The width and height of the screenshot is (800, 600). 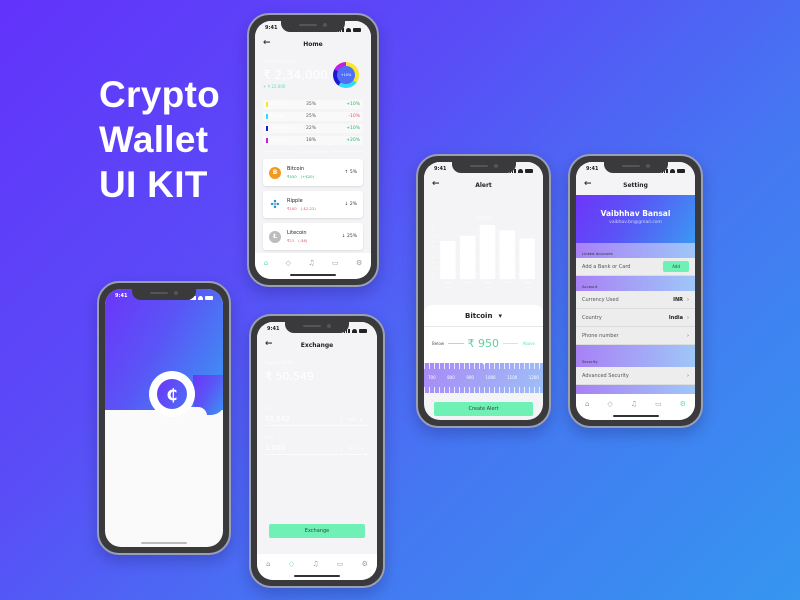 What do you see at coordinates (303, 419) in the screenshot?
I see `sell-amount-input: 50,549` at bounding box center [303, 419].